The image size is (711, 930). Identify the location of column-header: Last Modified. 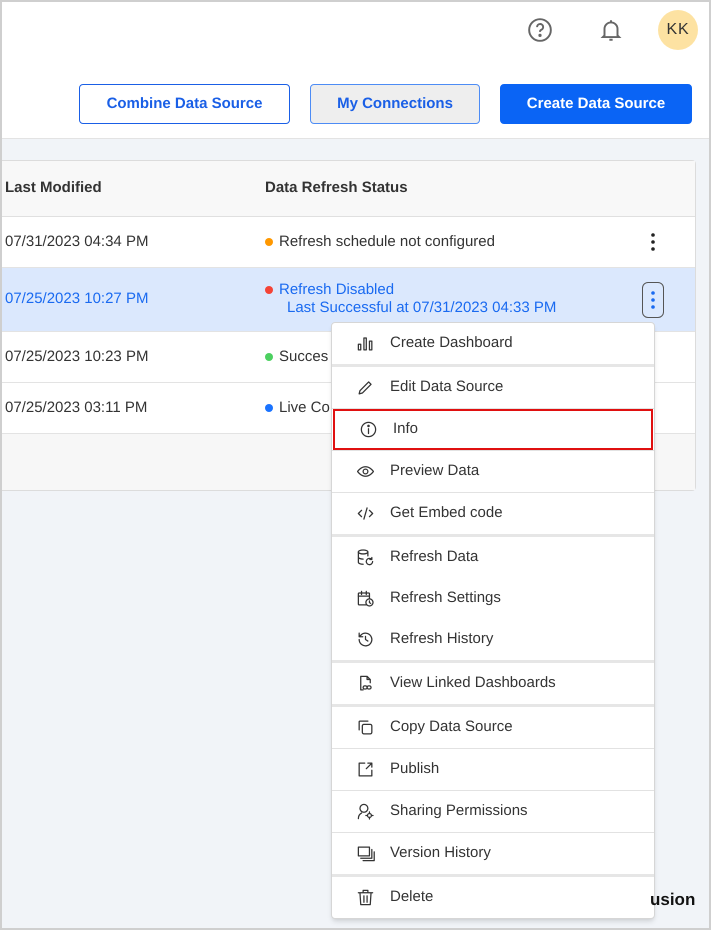
(53, 188).